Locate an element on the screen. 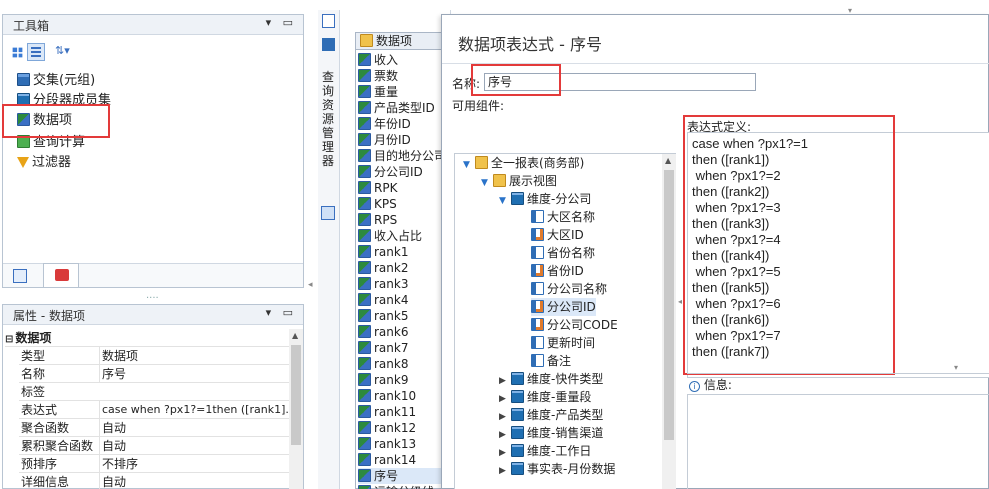 Image resolution: width=989 pixels, height=489 pixels. tree-node-field: 分公司CODE is located at coordinates (574, 325).